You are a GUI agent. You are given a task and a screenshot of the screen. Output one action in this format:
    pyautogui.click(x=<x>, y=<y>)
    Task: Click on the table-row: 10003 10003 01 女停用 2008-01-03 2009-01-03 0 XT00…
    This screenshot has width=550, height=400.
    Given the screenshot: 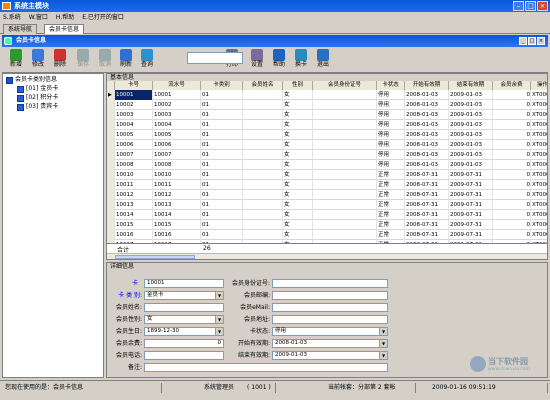 What is the action you would take?
    pyautogui.click(x=327, y=115)
    